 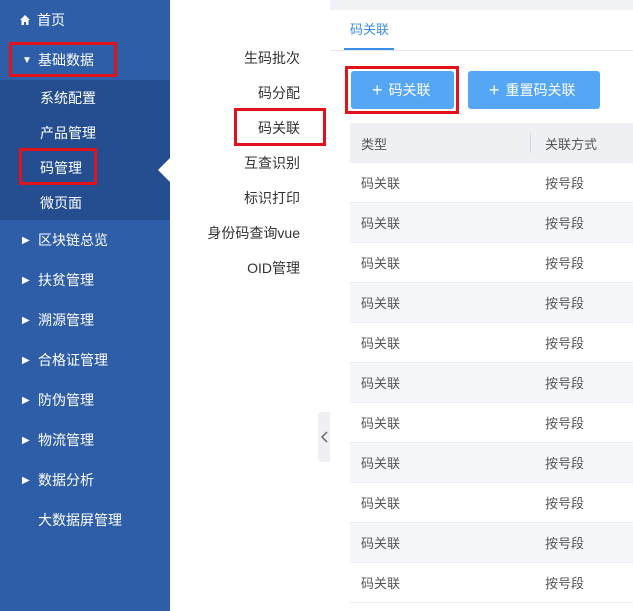 I want to click on sidebar-item-trace: ▶ 溯源管理, so click(x=85, y=320).